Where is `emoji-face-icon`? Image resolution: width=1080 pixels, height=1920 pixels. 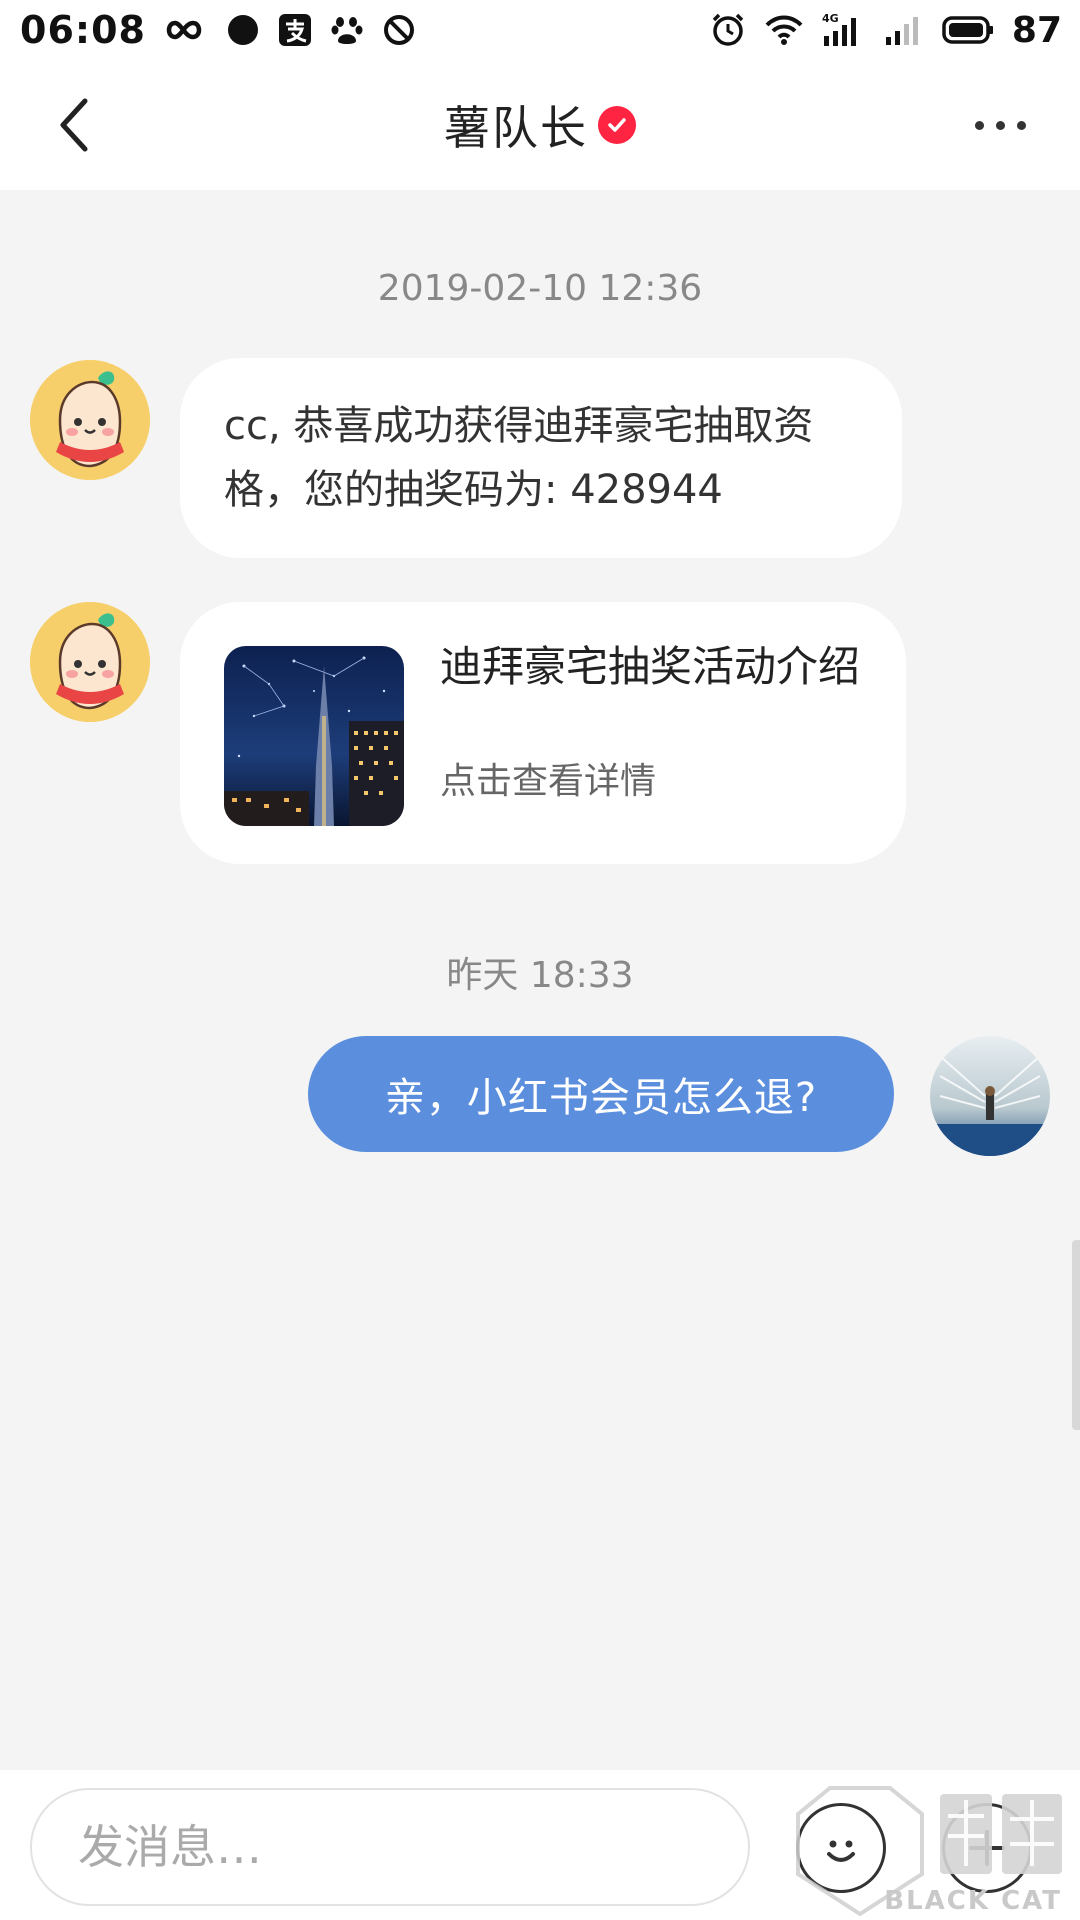 emoji-face-icon is located at coordinates (841, 1851).